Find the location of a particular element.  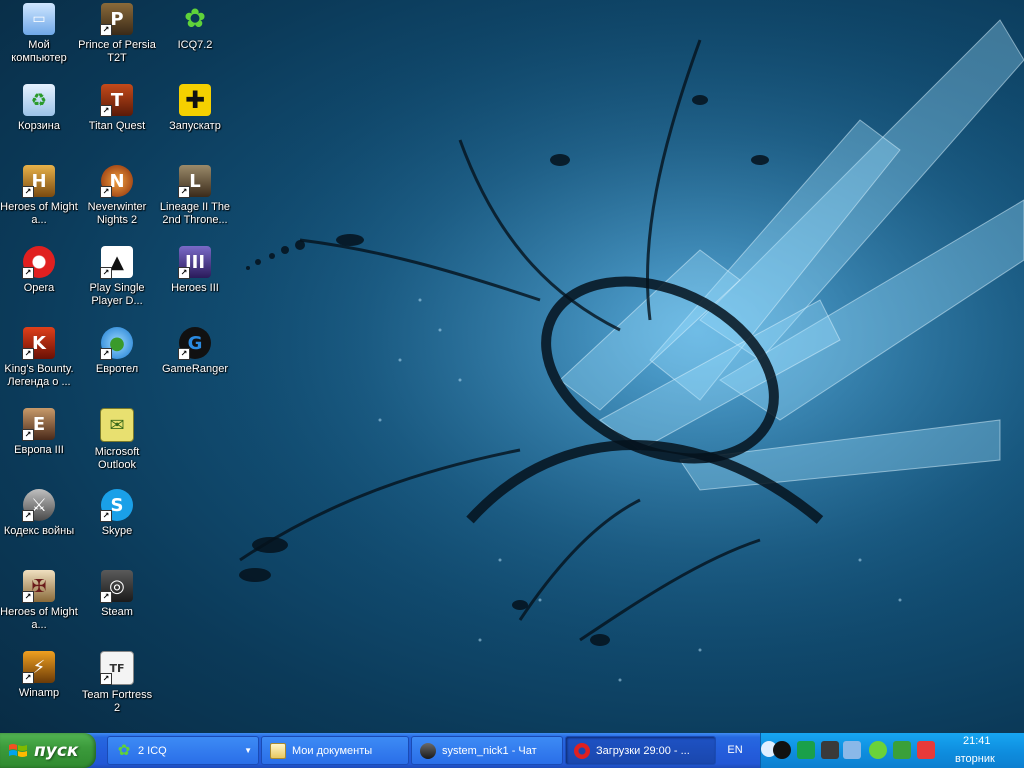

play-single-player-icon: ▲ ↗ is located at coordinates (116, 262).